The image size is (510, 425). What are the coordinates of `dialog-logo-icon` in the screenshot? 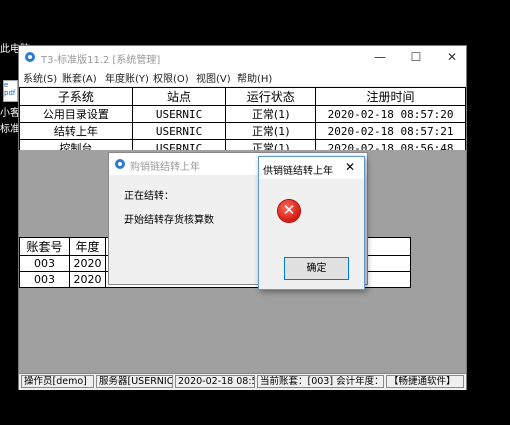 It's located at (120, 164).